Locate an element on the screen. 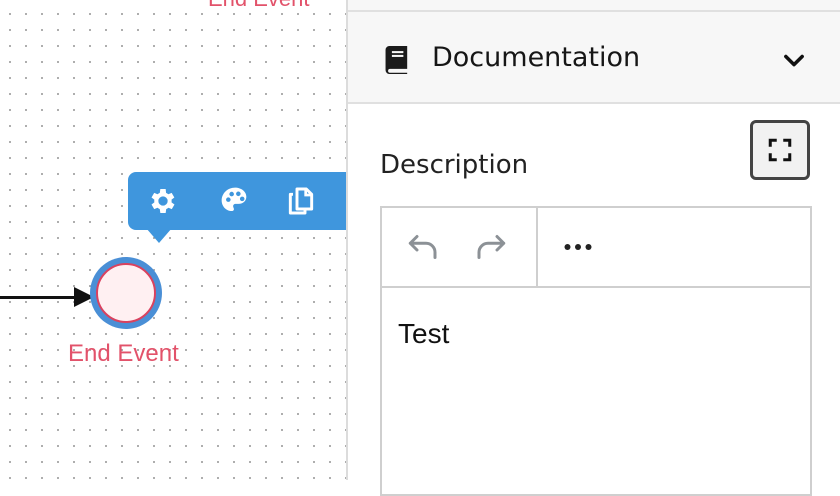 This screenshot has height=496, width=840. copy-icon is located at coordinates (301, 201).